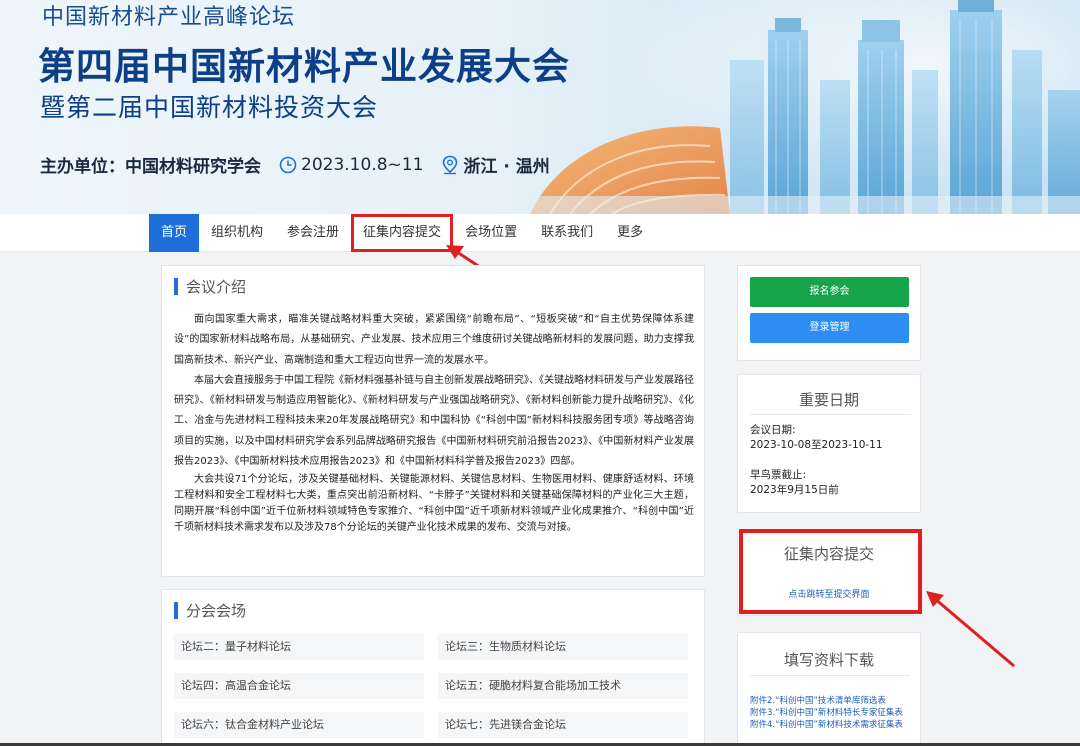  I want to click on meeting-date-label: 会议日期:, so click(773, 430).